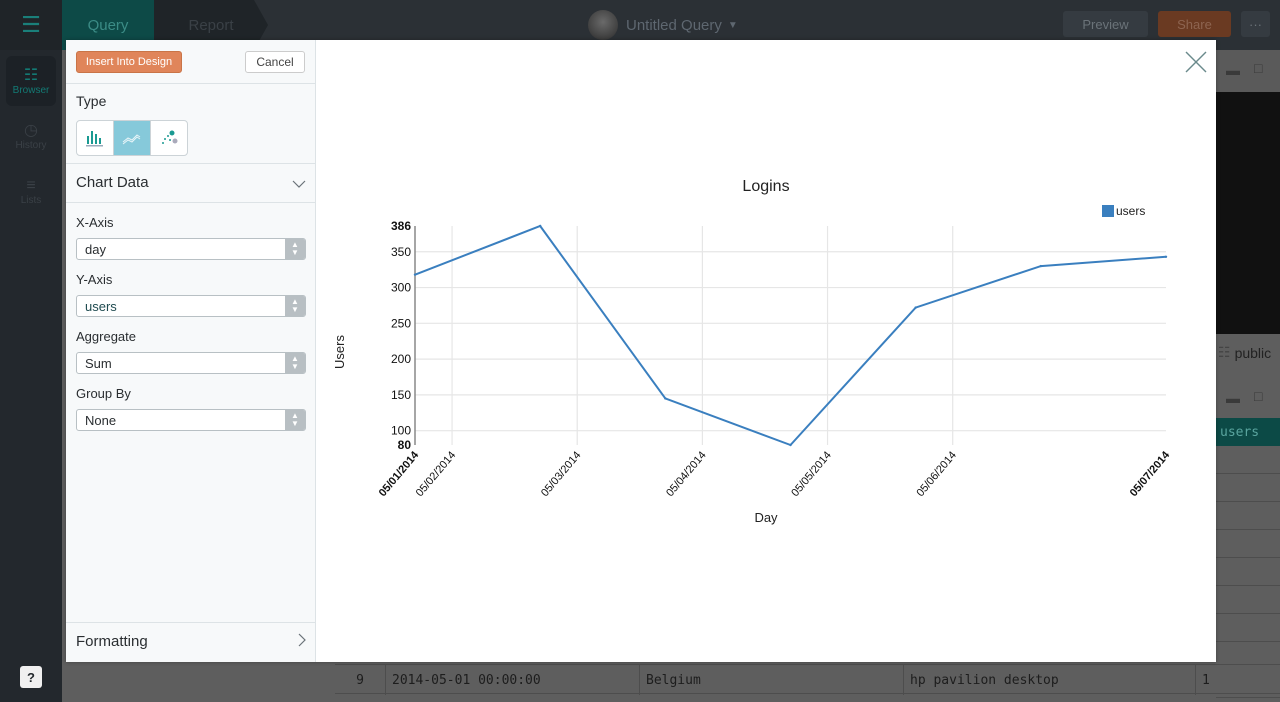  Describe the element at coordinates (129, 62) in the screenshot. I see `insert-into-design-button: Insert Into Design` at that location.